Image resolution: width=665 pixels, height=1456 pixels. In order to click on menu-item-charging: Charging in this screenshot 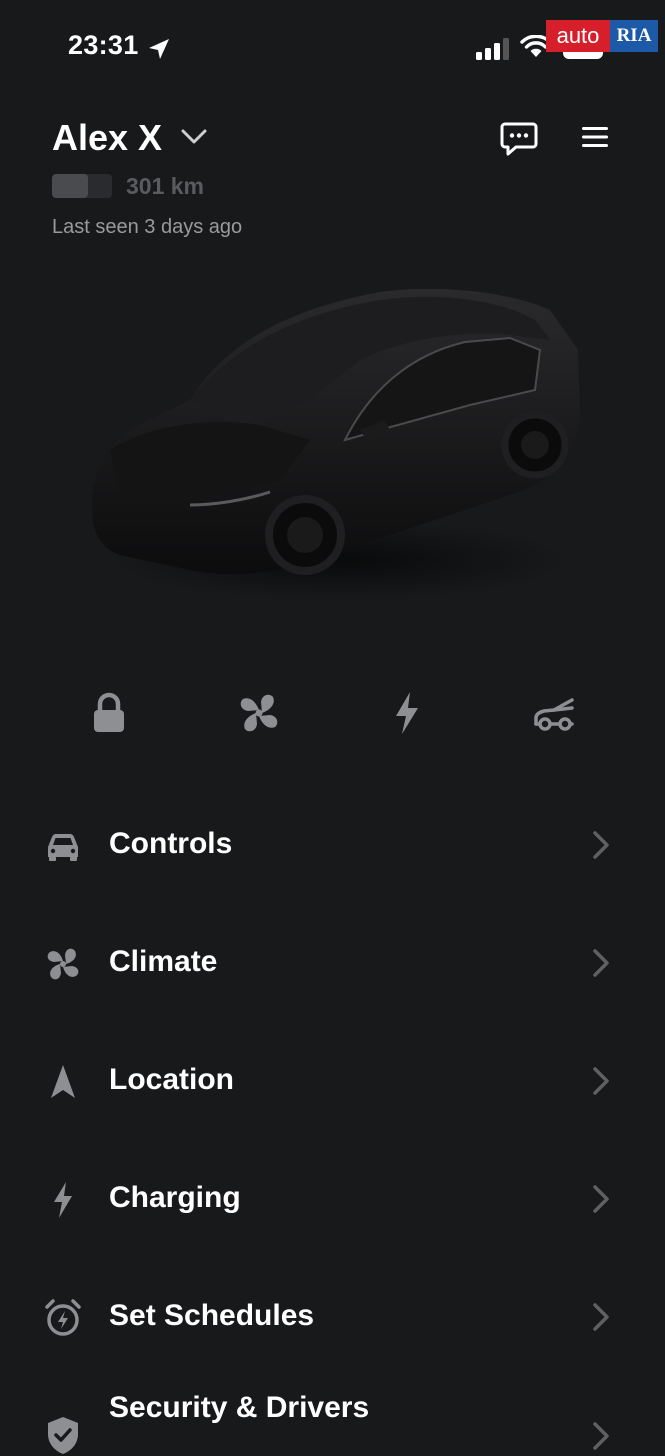, I will do `click(332, 1199)`.